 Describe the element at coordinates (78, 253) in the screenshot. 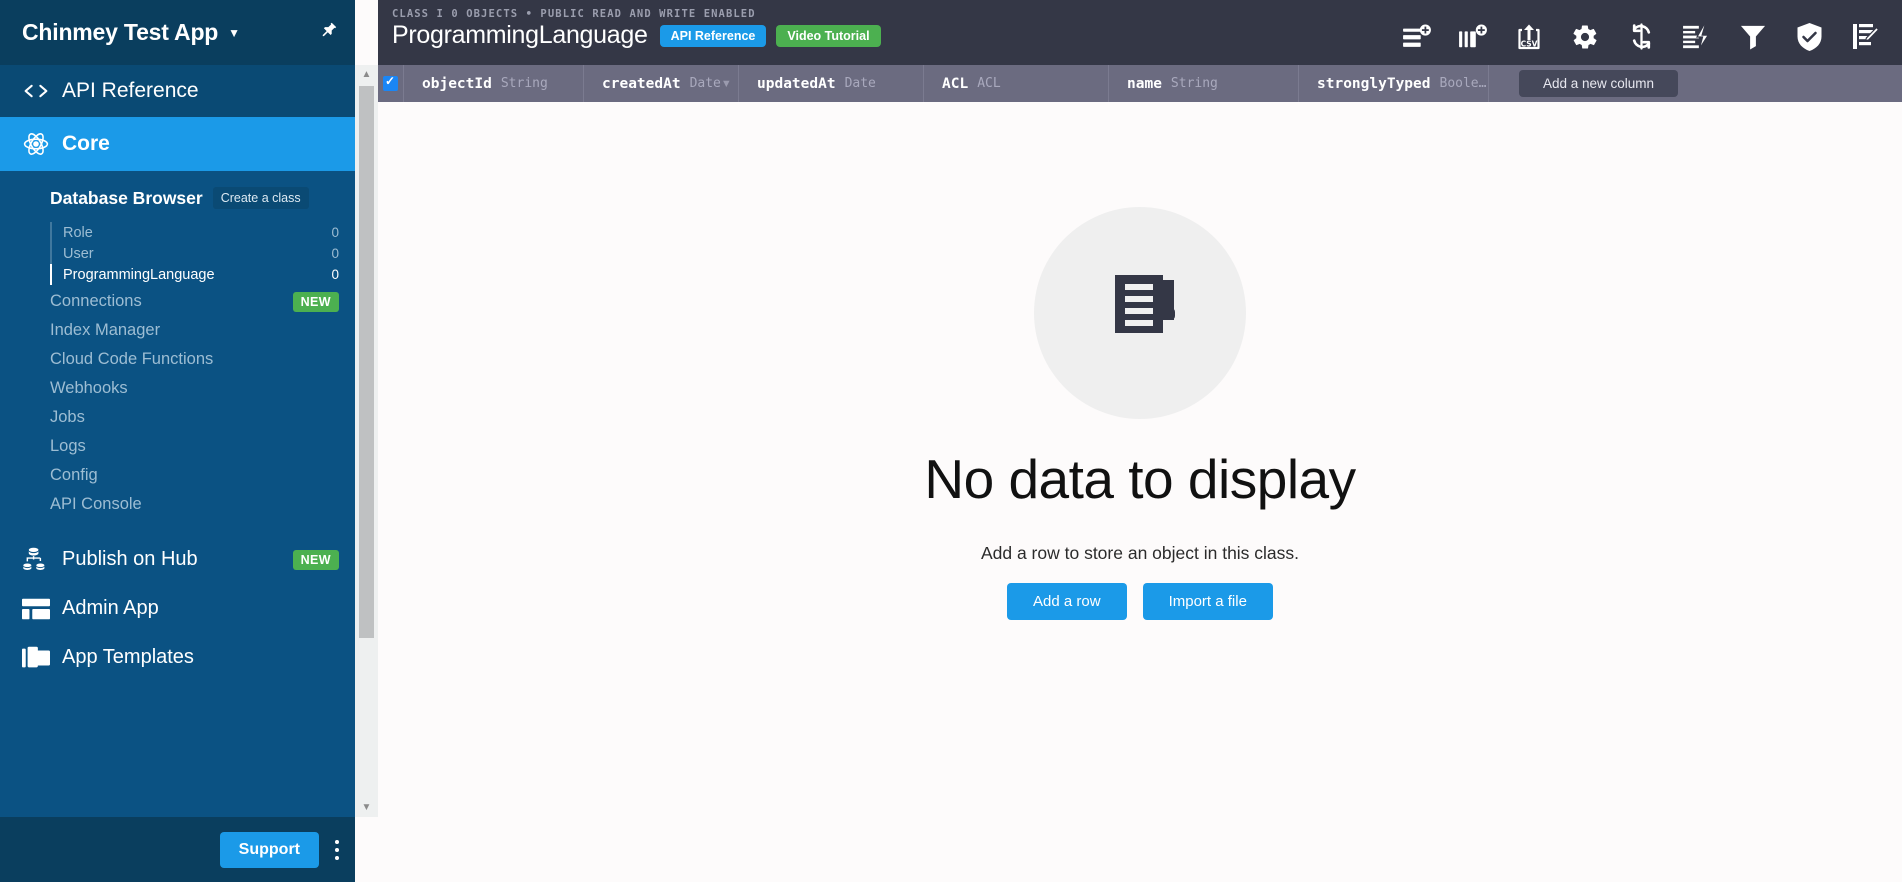

I see `class-name-label: User` at that location.